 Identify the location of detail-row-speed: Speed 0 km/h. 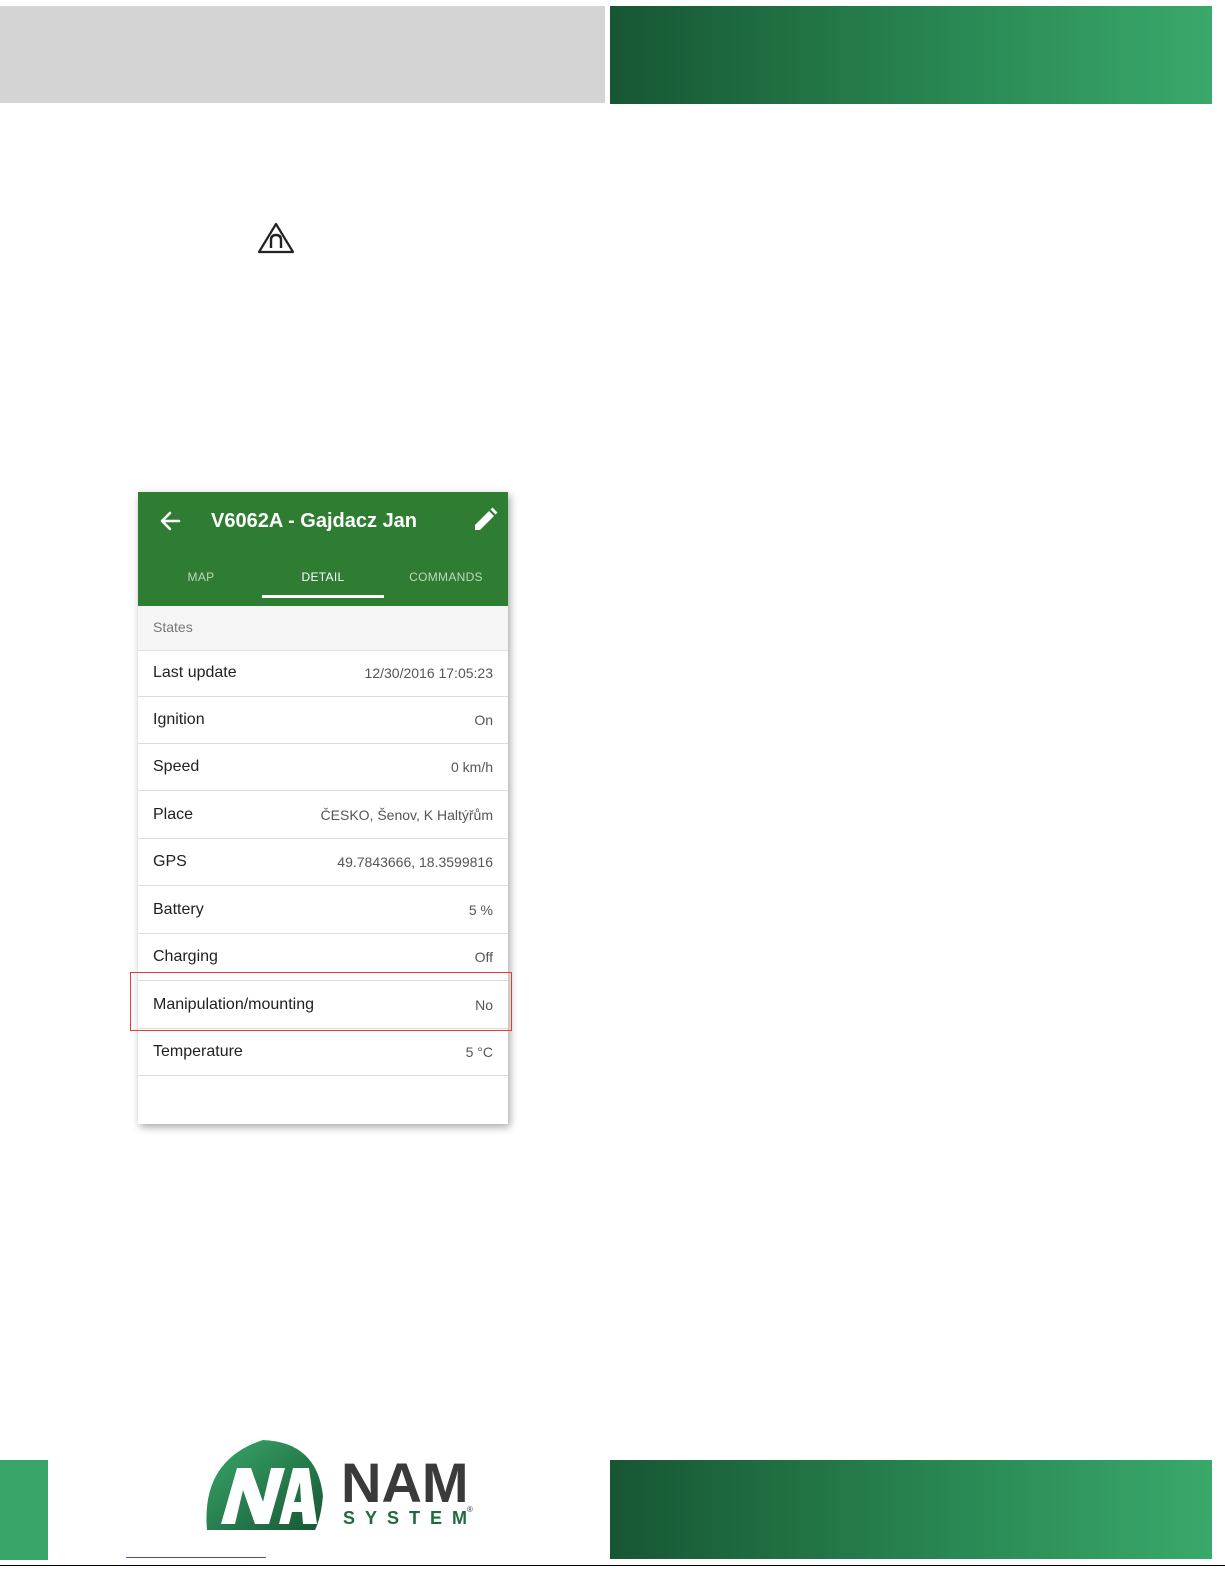
(323, 767).